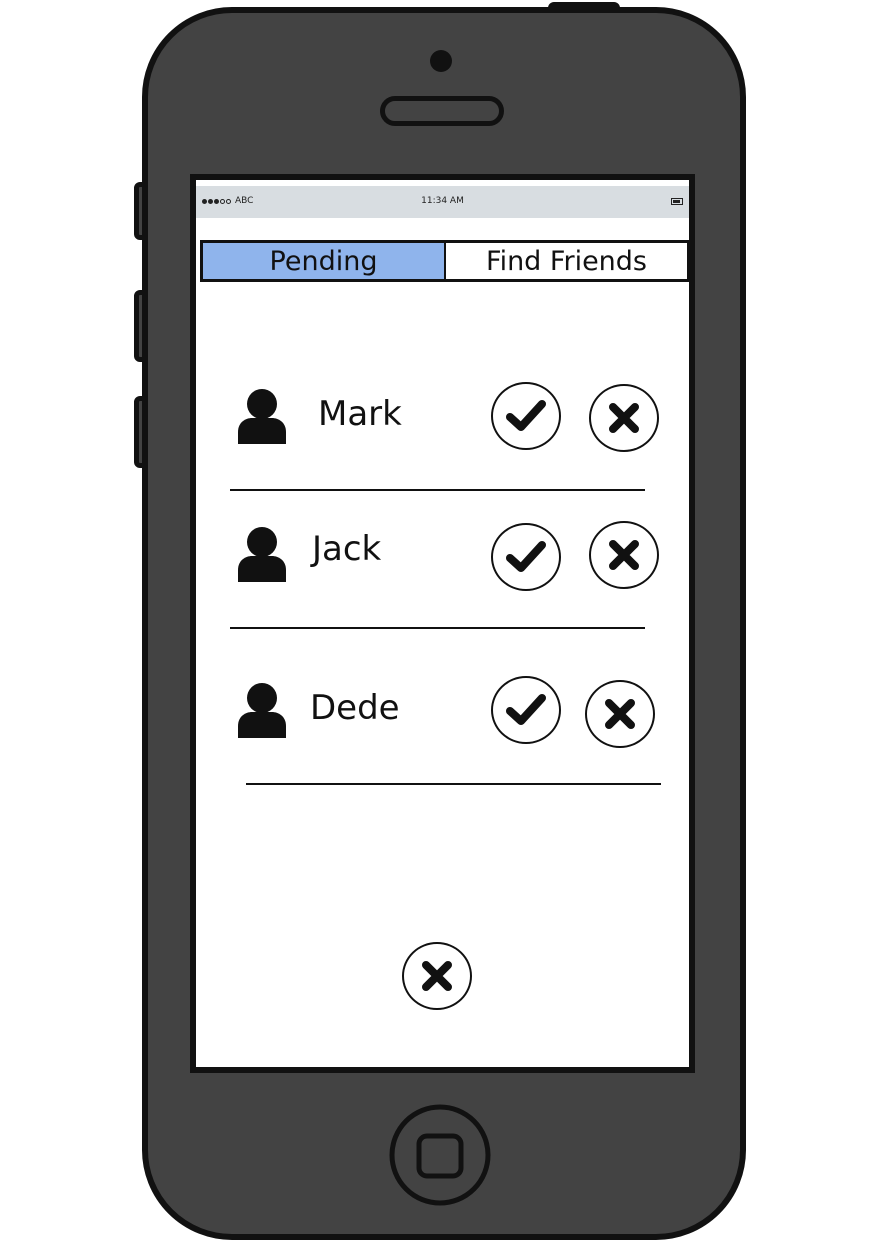  I want to click on earpiece-speaker, so click(442, 111).